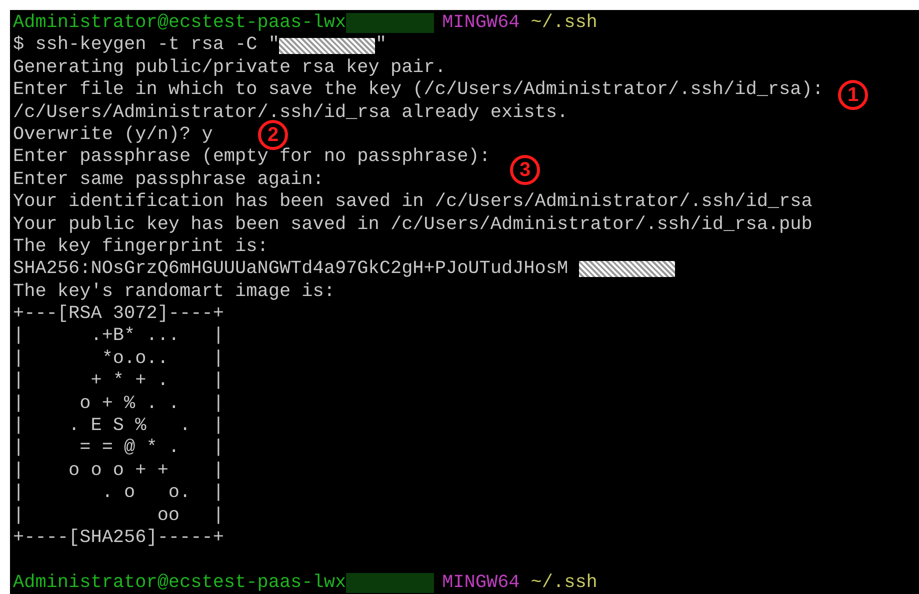 This screenshot has width=919, height=594. I want to click on randomart-line: | .+B* ... |, so click(118, 336).